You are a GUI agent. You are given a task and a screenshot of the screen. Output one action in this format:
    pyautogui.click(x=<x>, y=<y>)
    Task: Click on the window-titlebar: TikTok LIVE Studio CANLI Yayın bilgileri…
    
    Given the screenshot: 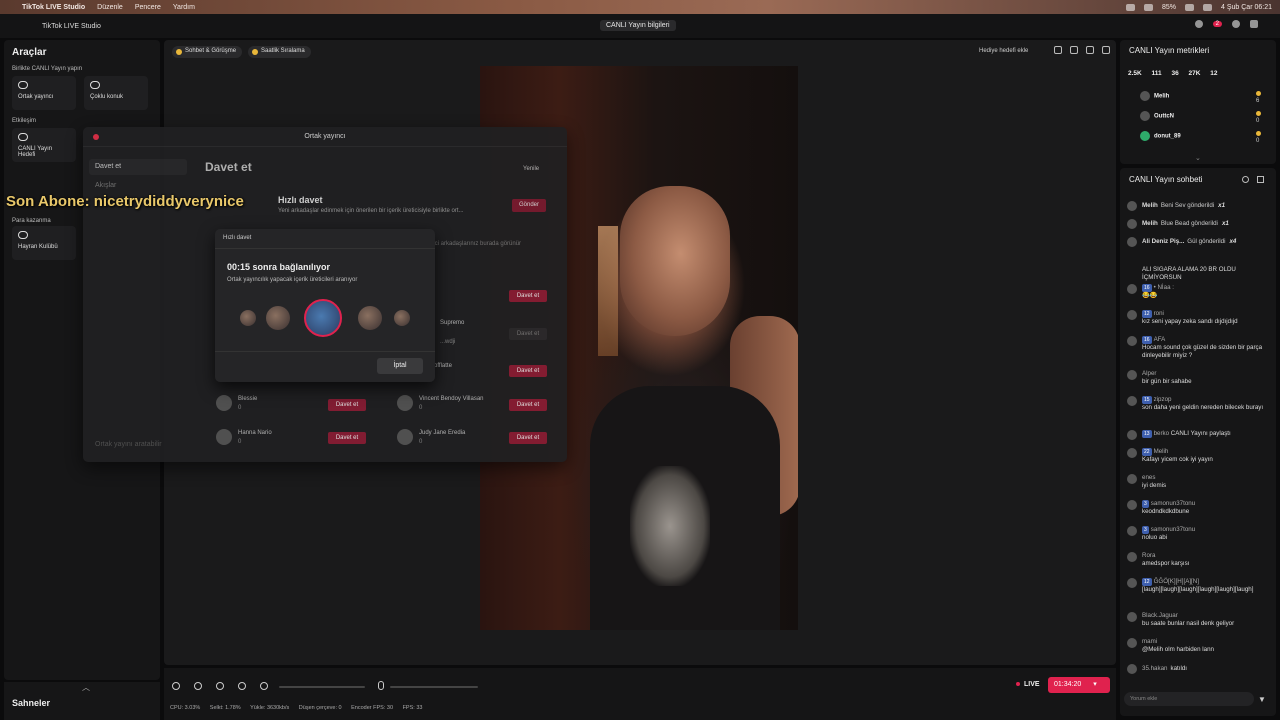 What is the action you would take?
    pyautogui.click(x=640, y=26)
    